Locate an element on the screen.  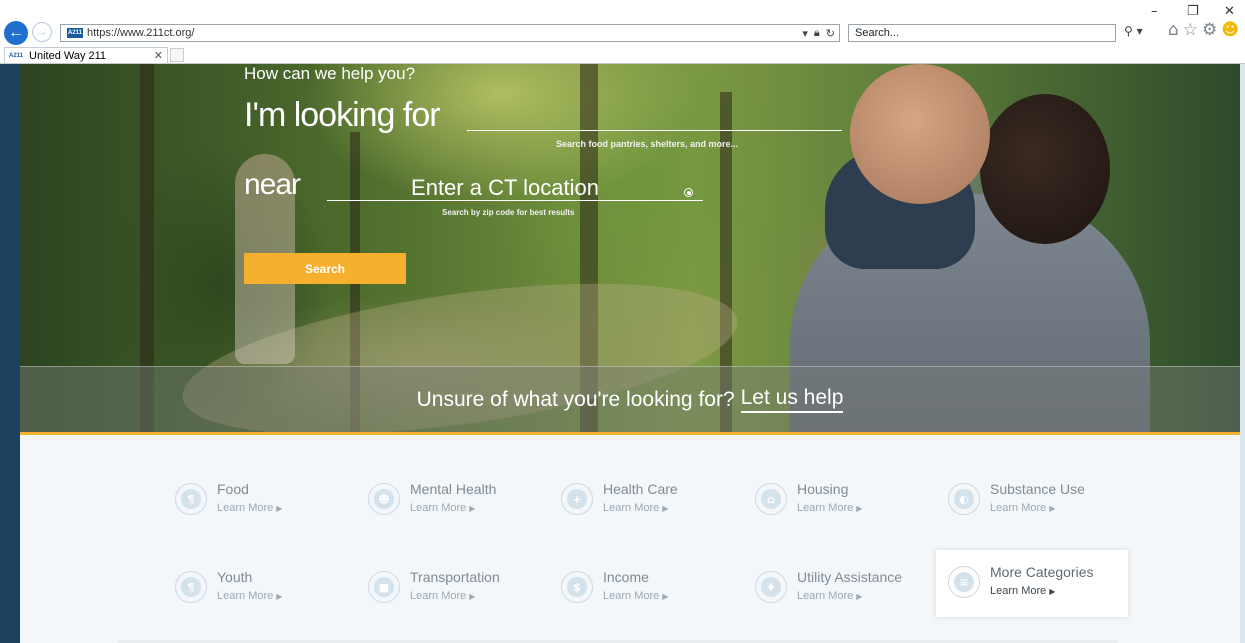
current-location-icon is located at coordinates (688, 192).